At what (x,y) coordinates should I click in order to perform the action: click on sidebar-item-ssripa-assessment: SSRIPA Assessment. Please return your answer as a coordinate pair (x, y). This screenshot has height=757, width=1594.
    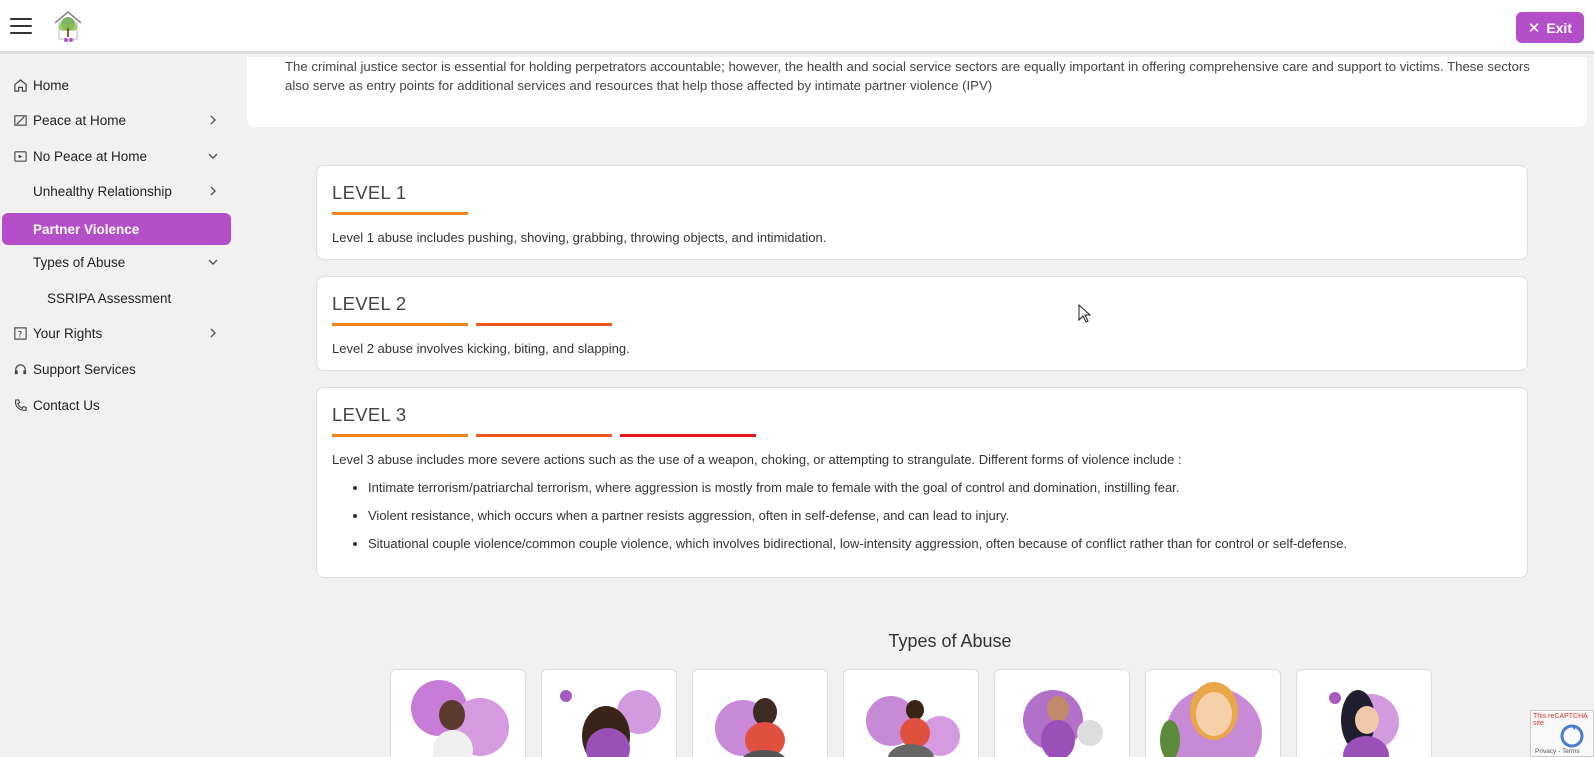
    Looking at the image, I should click on (116, 298).